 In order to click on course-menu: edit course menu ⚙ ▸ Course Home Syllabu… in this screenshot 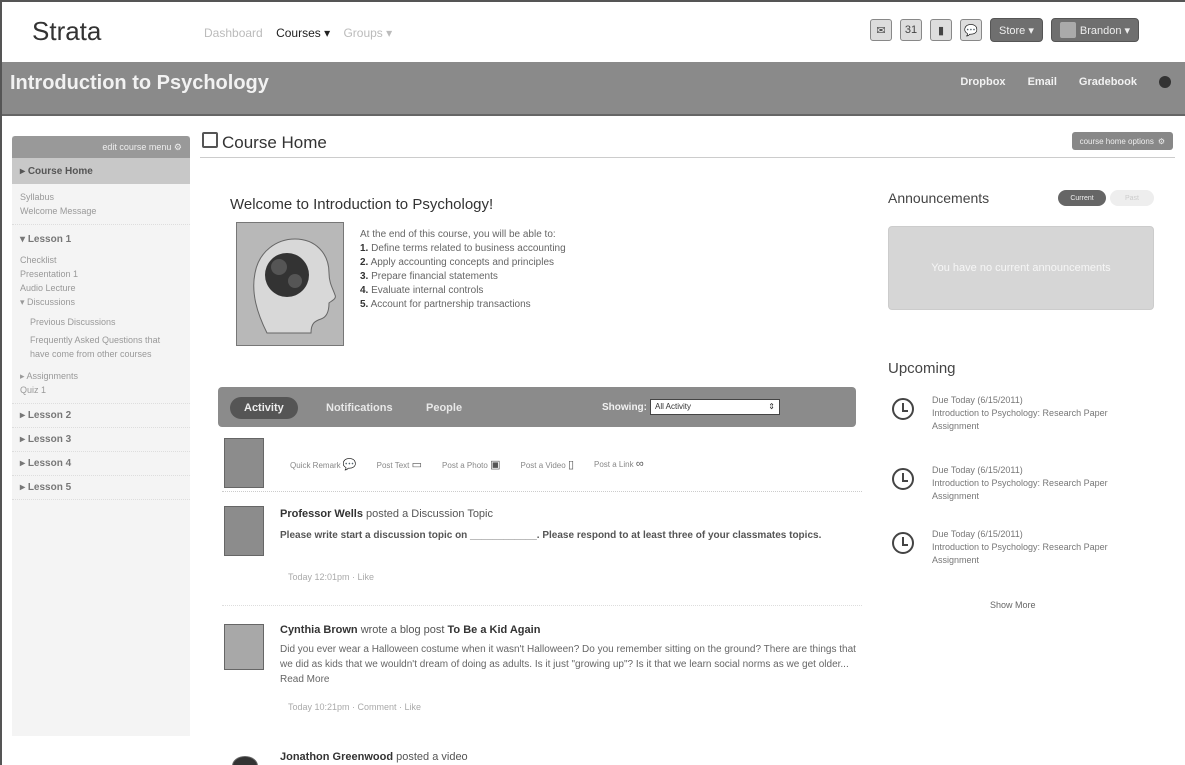, I will do `click(101, 436)`.